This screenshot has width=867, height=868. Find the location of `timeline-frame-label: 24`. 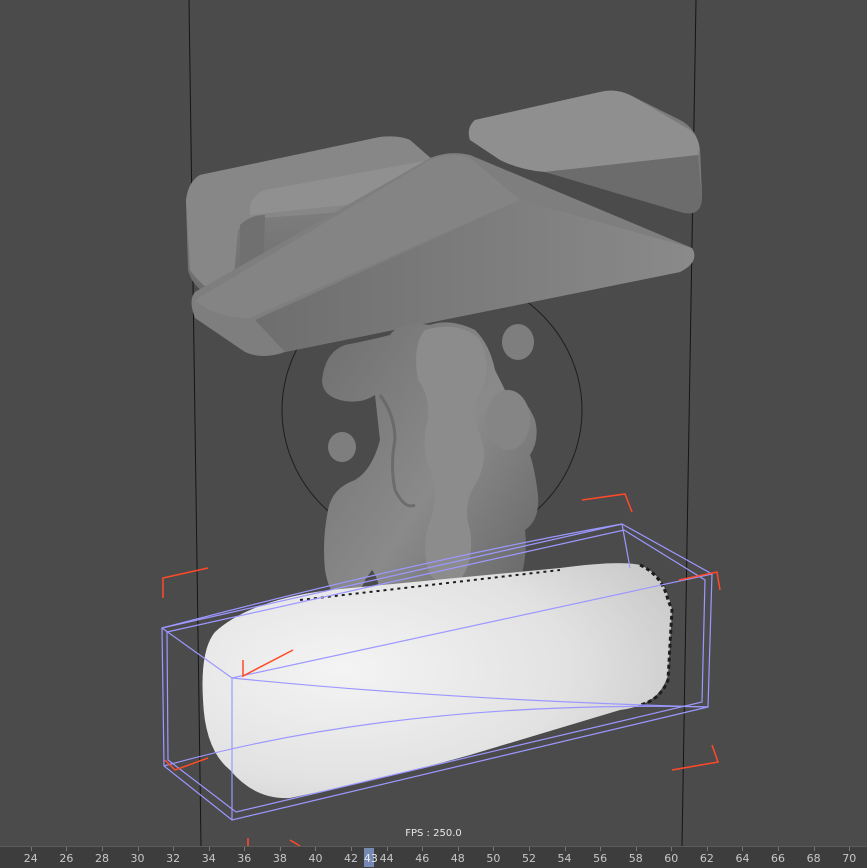

timeline-frame-label: 24 is located at coordinates (30, 858).